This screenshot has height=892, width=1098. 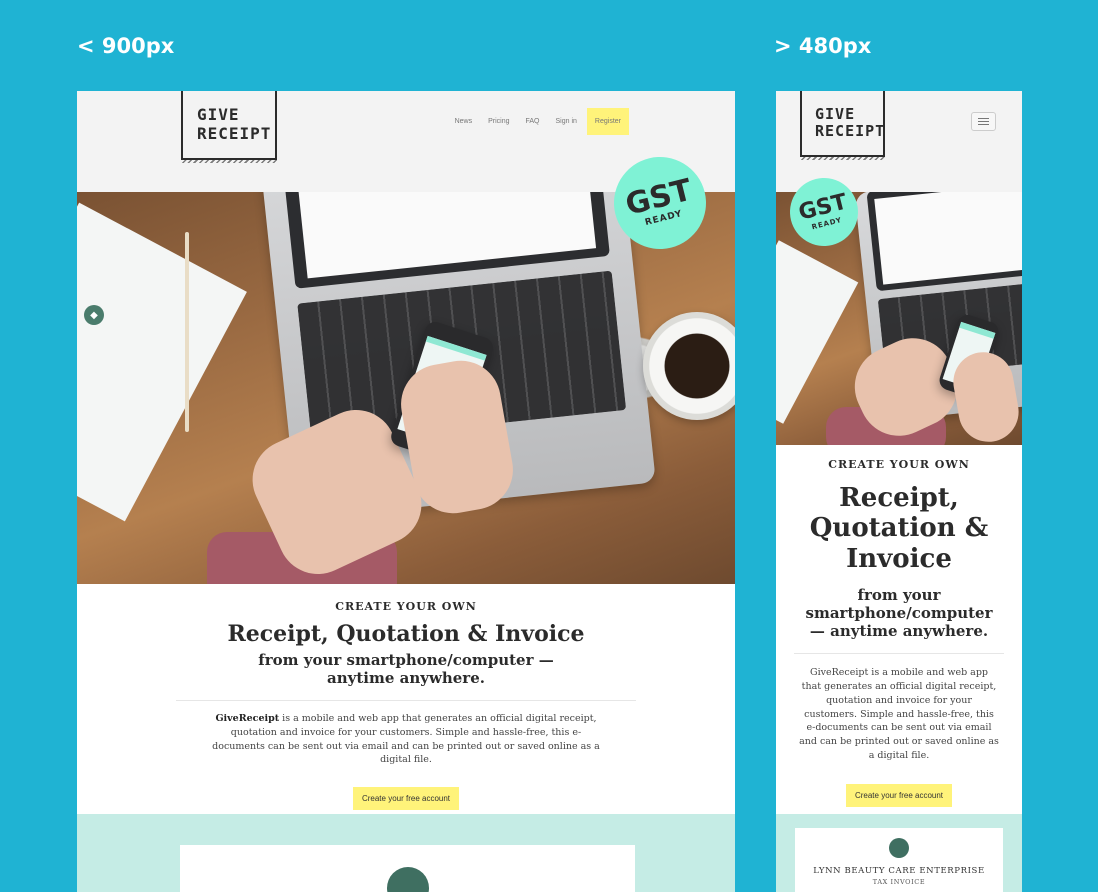 I want to click on nav-signin: Sign in, so click(x=566, y=121).